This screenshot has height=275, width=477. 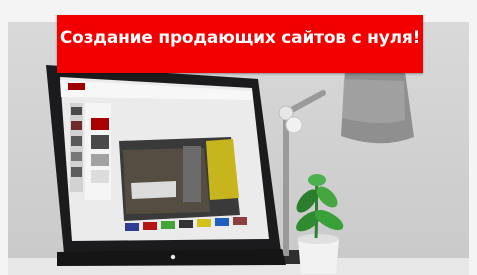 I want to click on desk-surface, so click(x=238, y=266).